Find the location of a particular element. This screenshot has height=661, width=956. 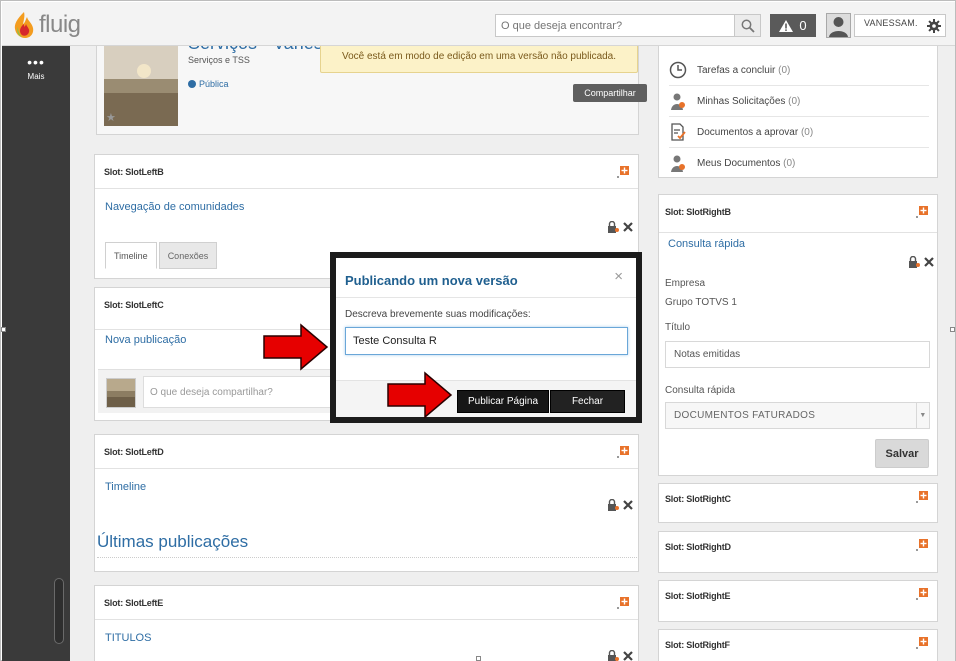

query-select-value: DOCUMENTOS FATURADOS is located at coordinates (745, 415).